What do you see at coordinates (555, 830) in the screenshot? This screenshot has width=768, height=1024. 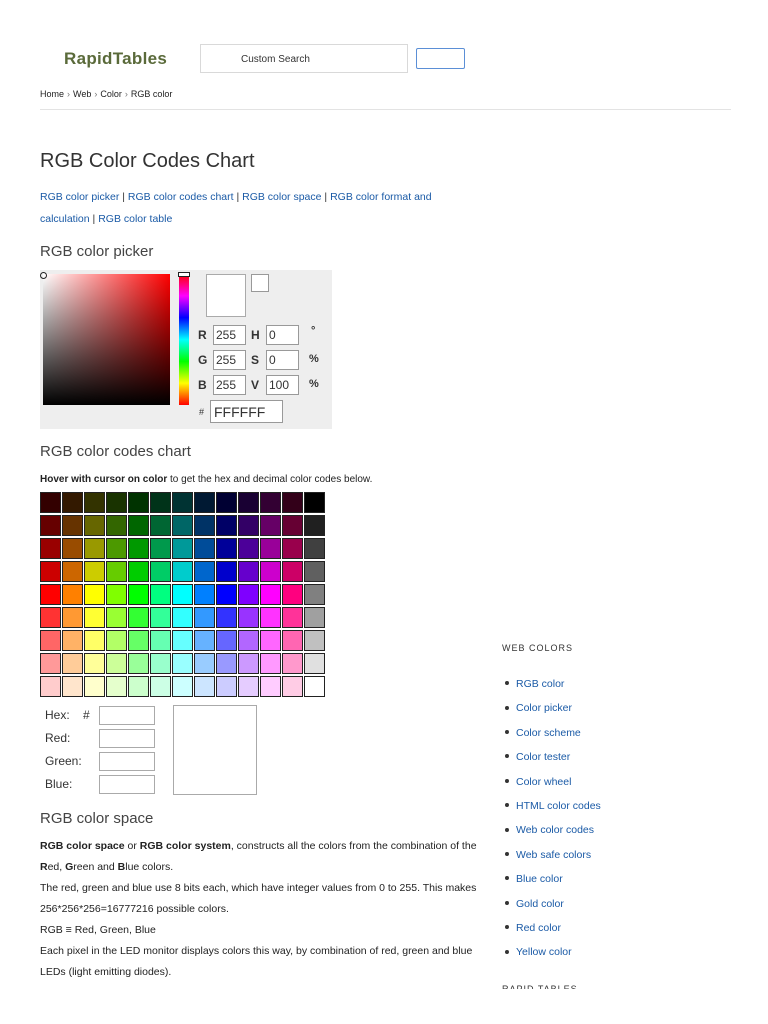 I see `sidebar-link: Web color codes` at bounding box center [555, 830].